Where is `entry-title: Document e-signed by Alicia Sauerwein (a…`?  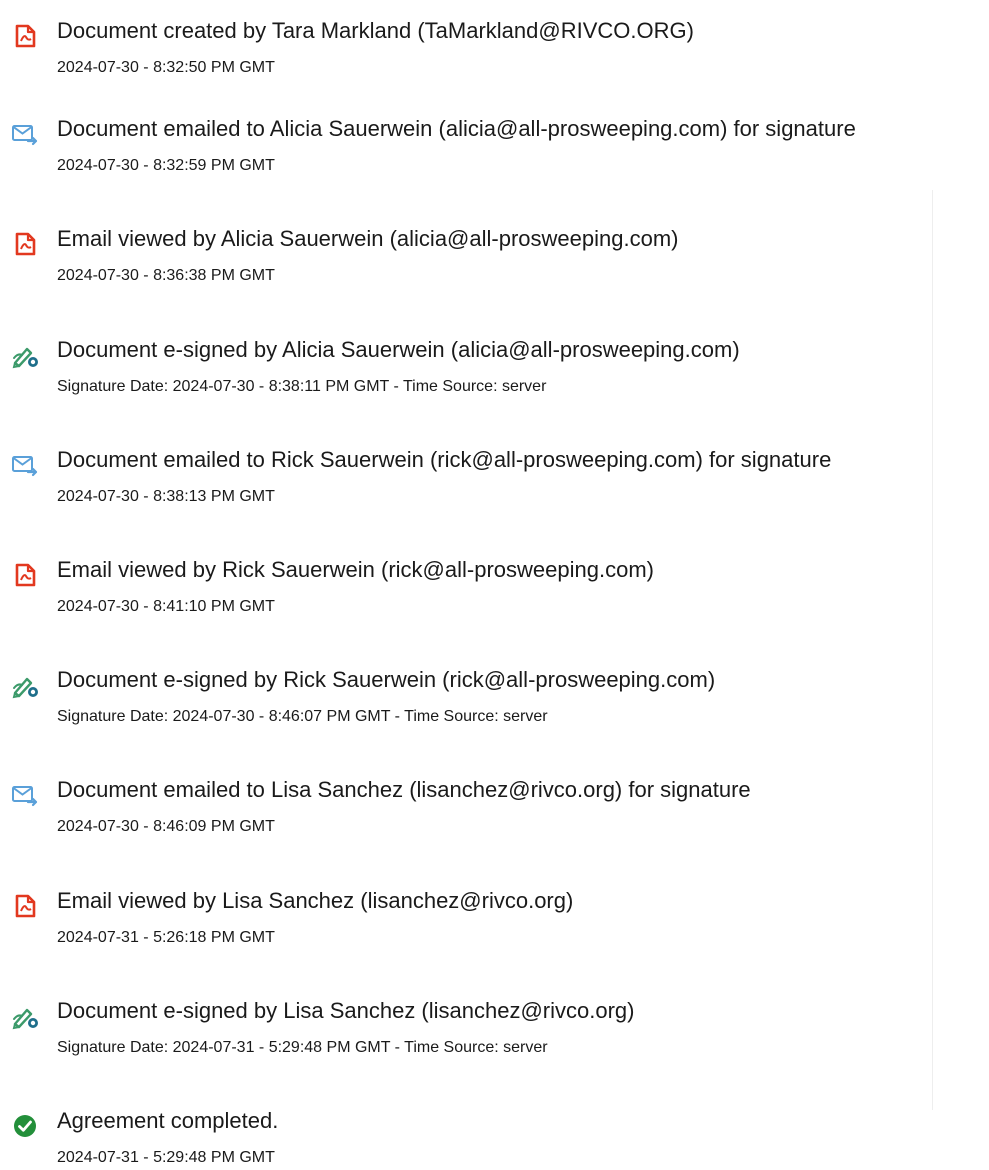 entry-title: Document e-signed by Alicia Sauerwein (a… is located at coordinates (398, 349).